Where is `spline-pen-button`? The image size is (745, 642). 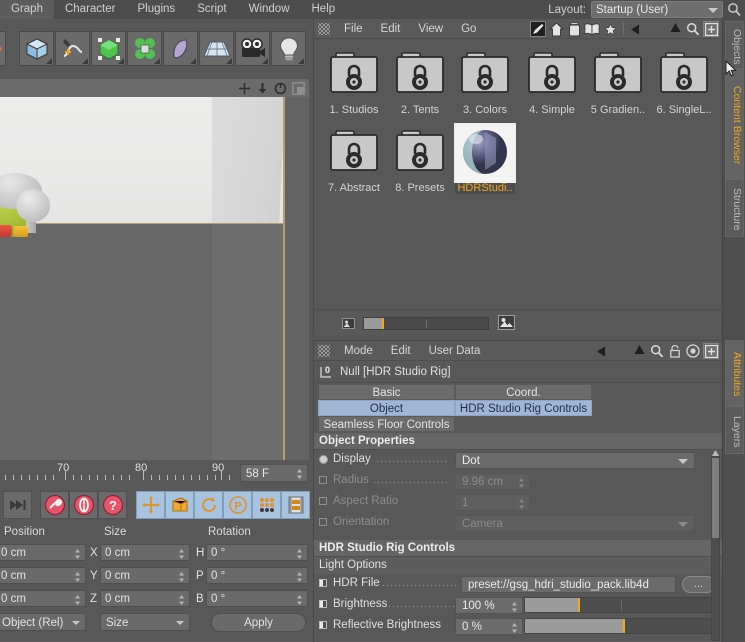
spline-pen-button is located at coordinates (72, 48).